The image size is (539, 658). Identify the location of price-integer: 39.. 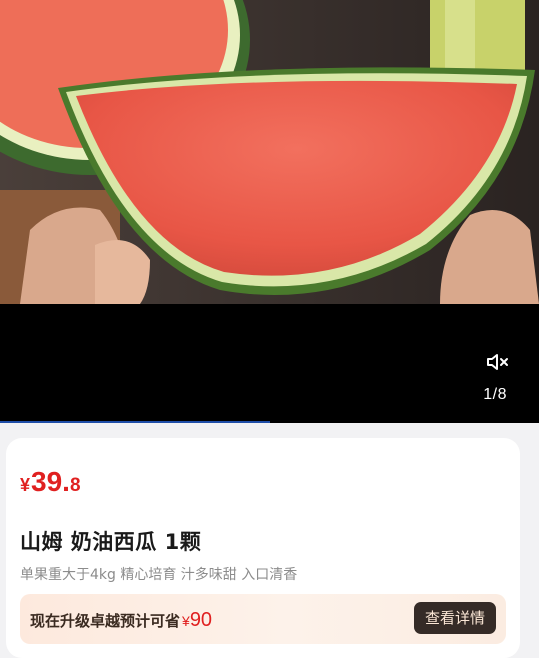
(50, 481).